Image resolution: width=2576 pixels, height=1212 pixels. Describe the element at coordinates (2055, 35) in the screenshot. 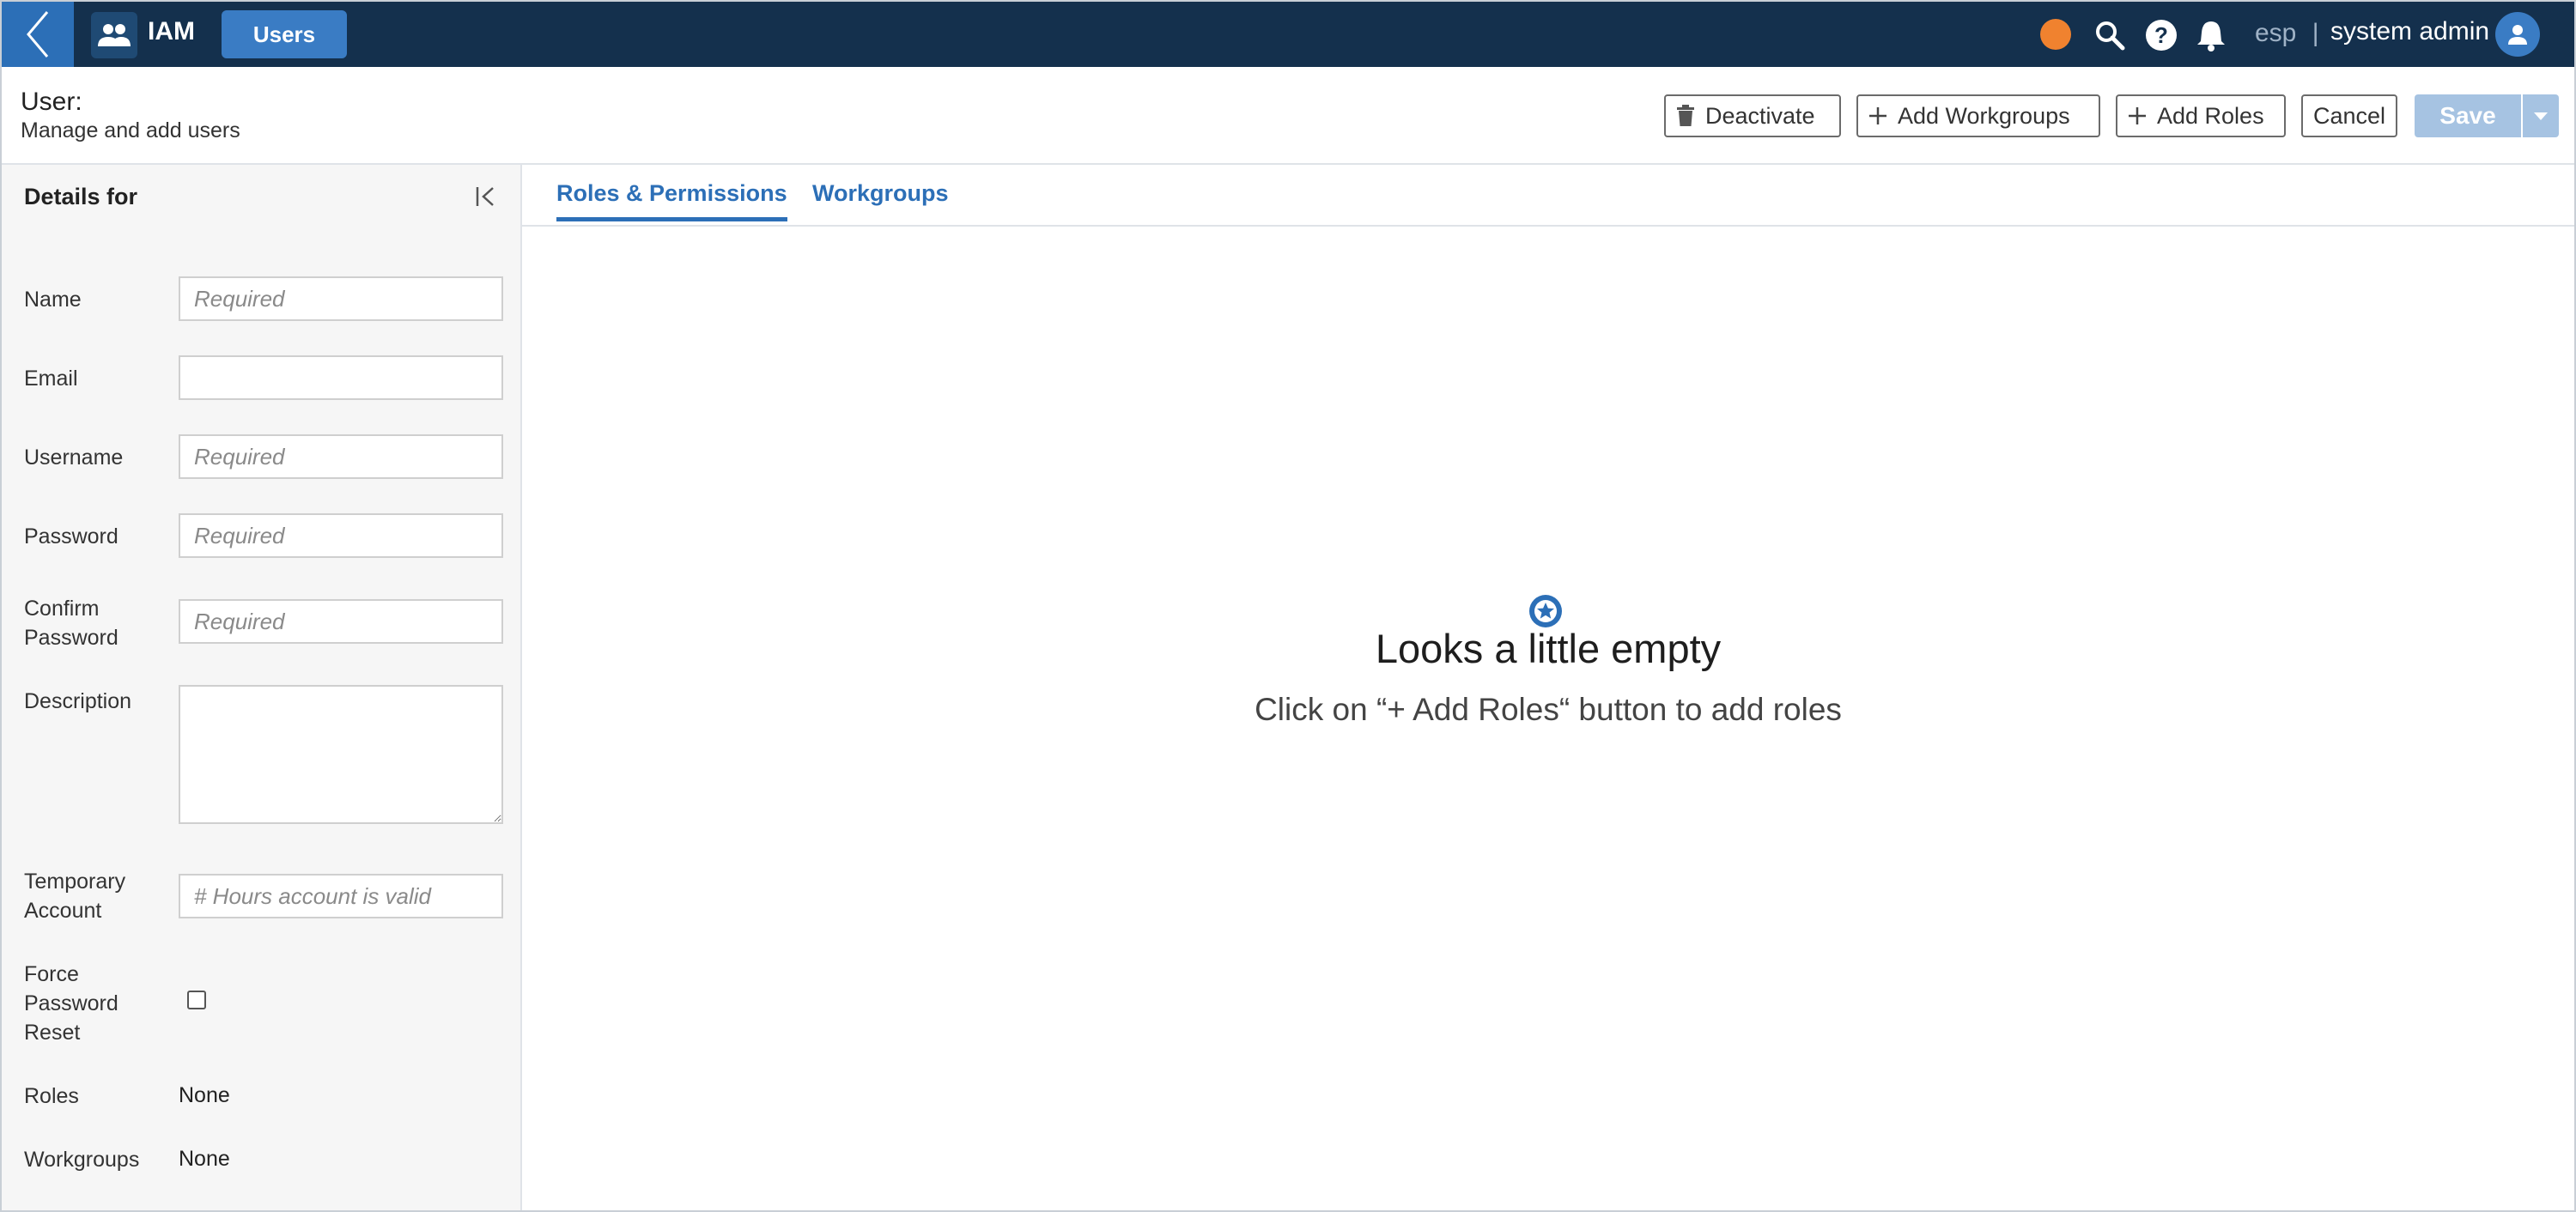

I see `status-indicator` at that location.